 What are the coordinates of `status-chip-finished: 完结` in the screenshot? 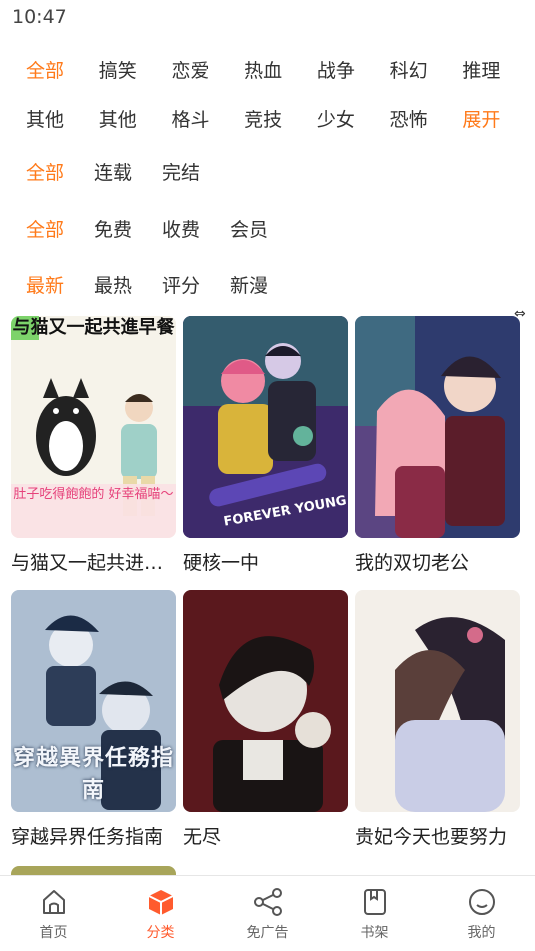 It's located at (196, 171).